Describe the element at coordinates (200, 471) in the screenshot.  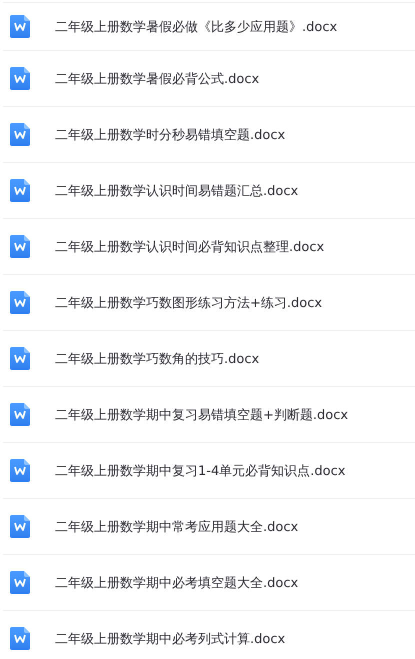
I see `file-name: 二年级上册数学期中复习1-4单元必背知识点.docx` at that location.